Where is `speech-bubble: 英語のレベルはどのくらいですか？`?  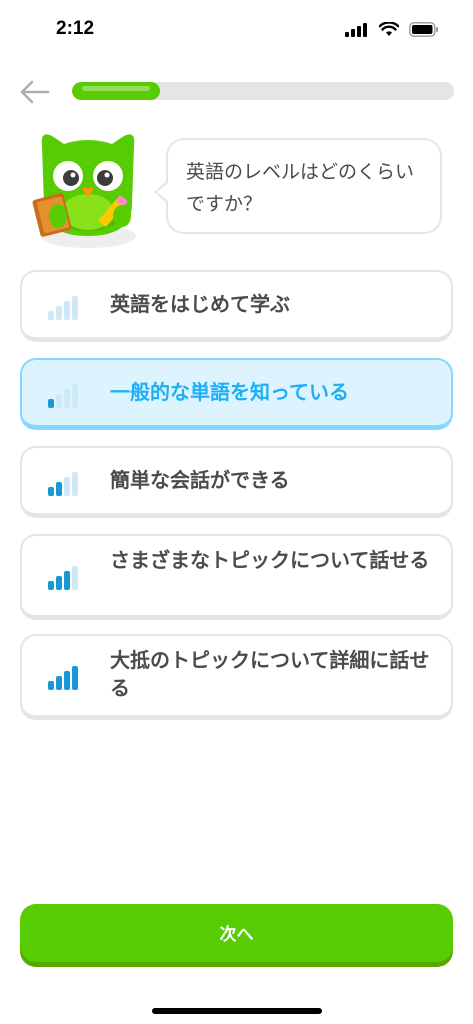 speech-bubble: 英語のレベルはどのくらいですか？ is located at coordinates (298, 186).